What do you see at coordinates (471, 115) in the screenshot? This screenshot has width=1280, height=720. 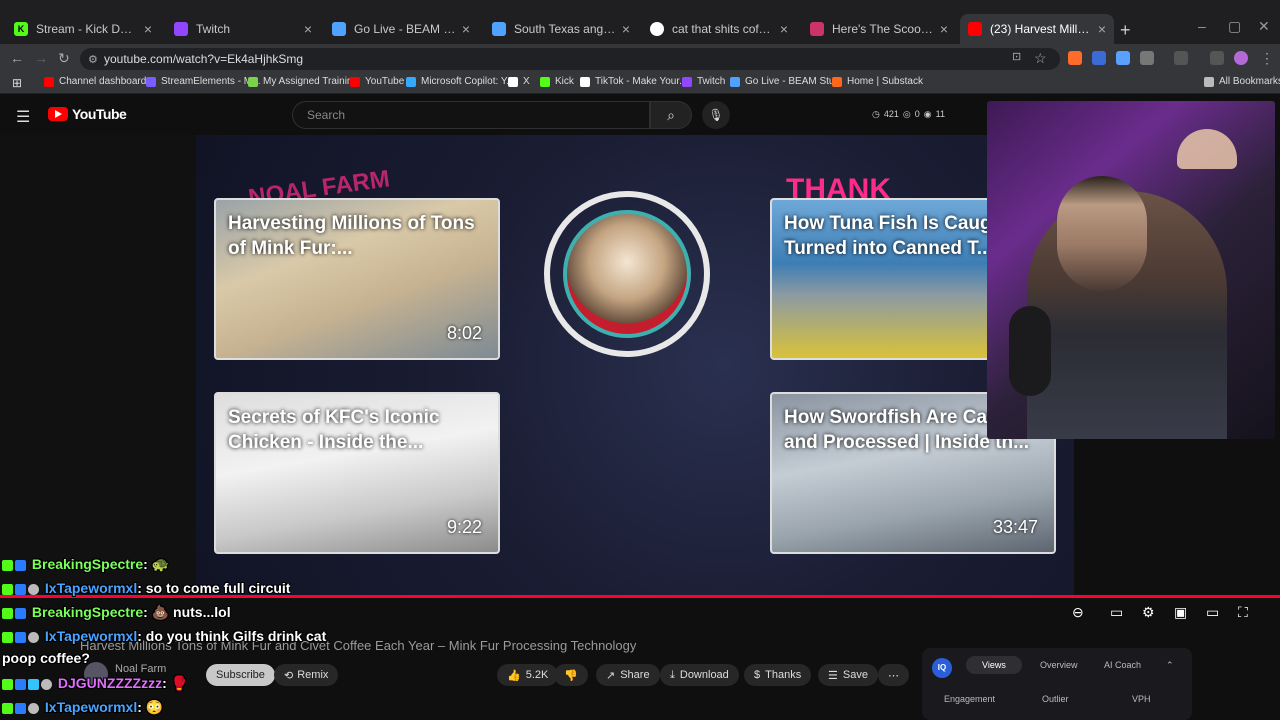 I see `search-input: Search` at bounding box center [471, 115].